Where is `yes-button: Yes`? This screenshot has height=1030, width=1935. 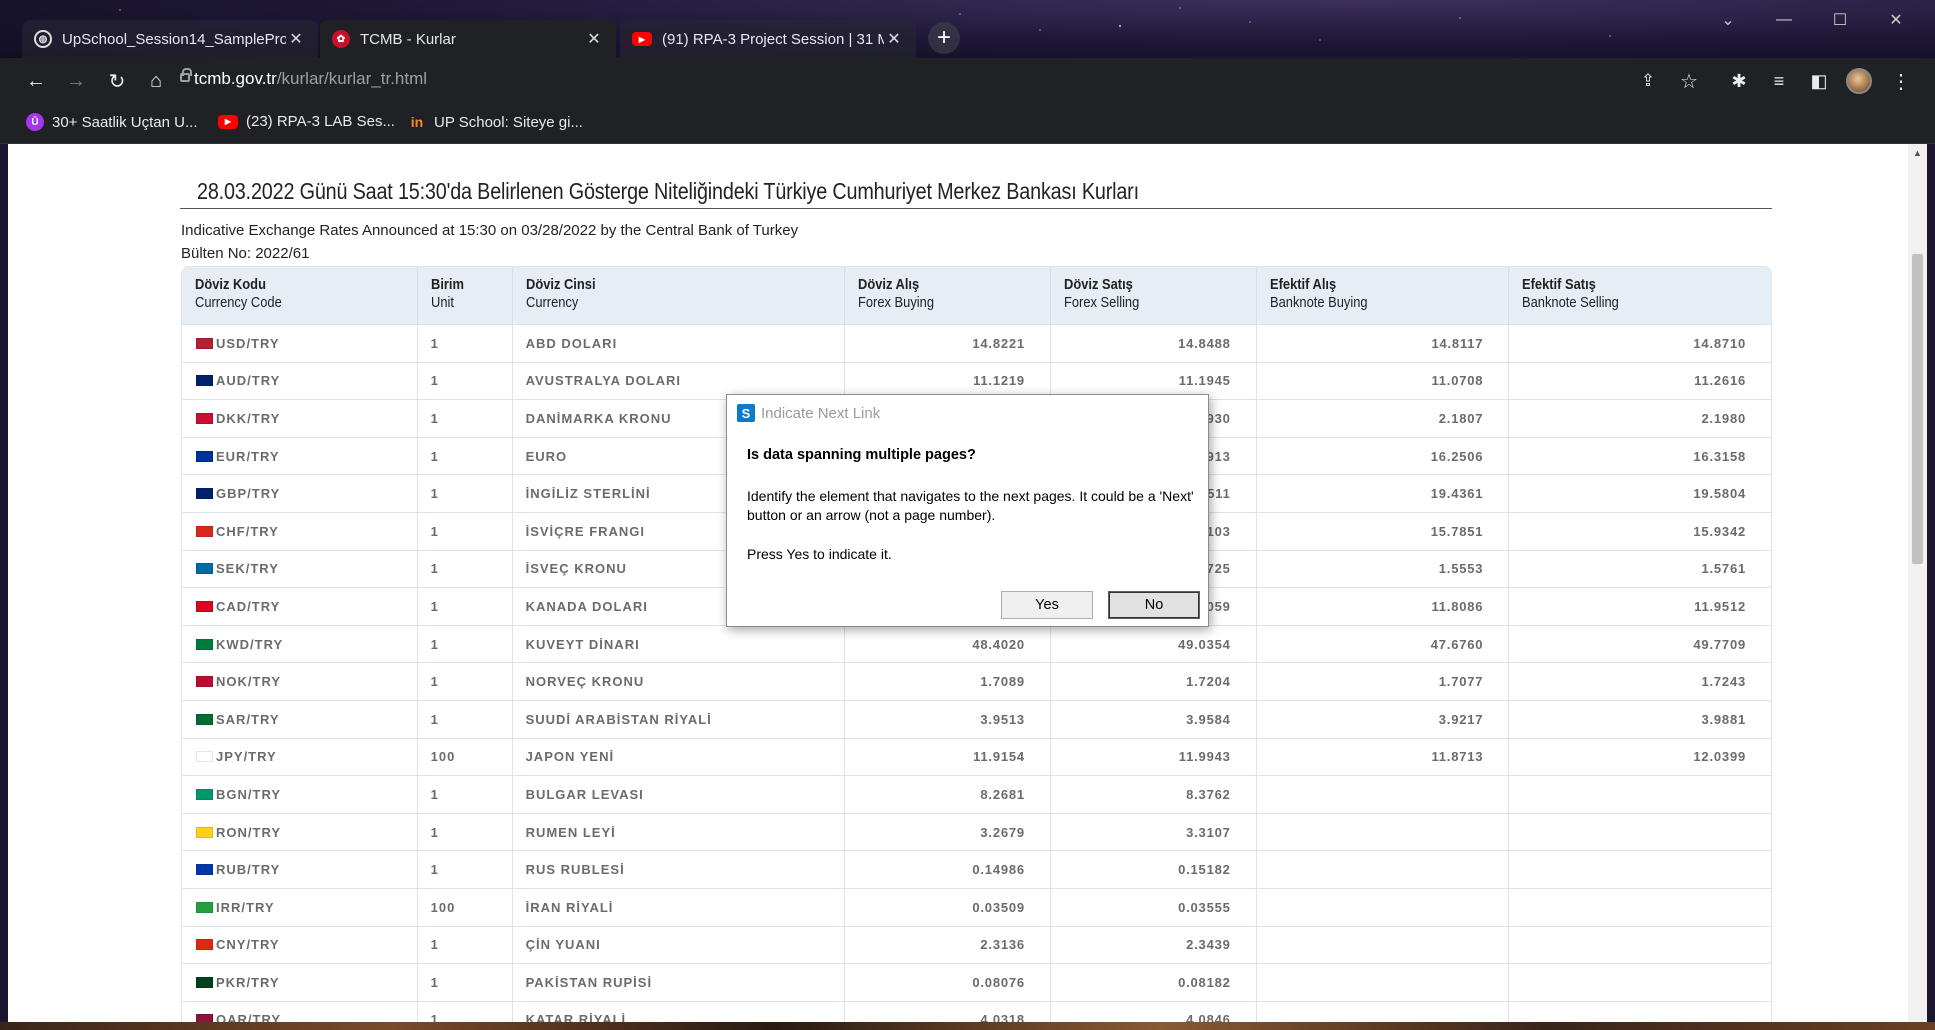
yes-button: Yes is located at coordinates (1047, 605).